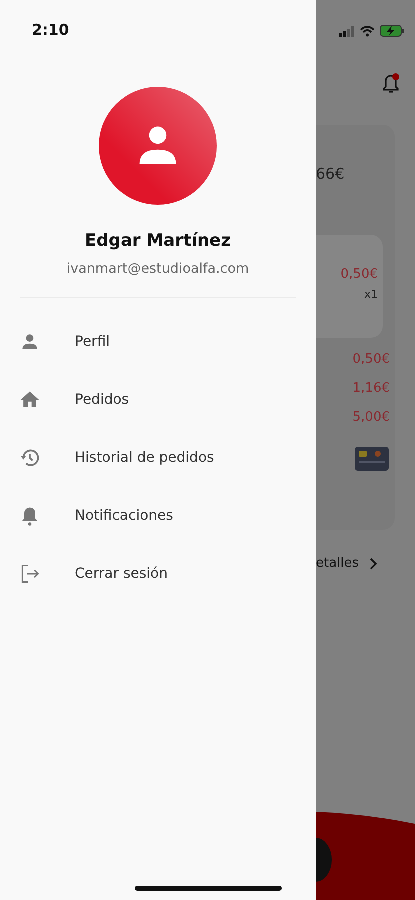  Describe the element at coordinates (30, 458) in the screenshot. I see `history-icon` at that location.